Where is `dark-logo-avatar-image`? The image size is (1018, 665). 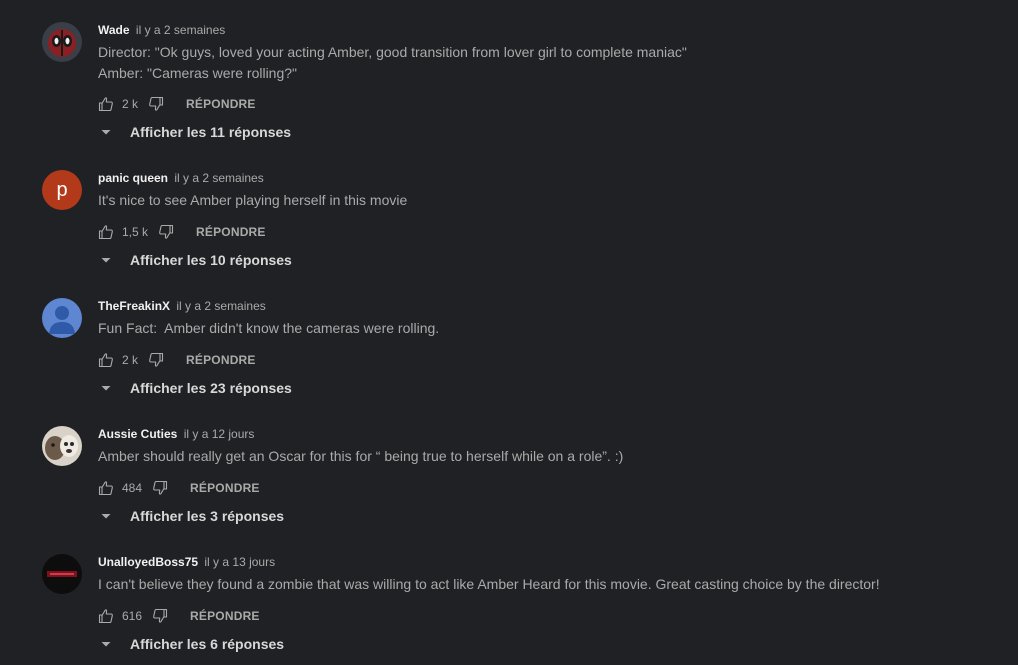 dark-logo-avatar-image is located at coordinates (62, 574).